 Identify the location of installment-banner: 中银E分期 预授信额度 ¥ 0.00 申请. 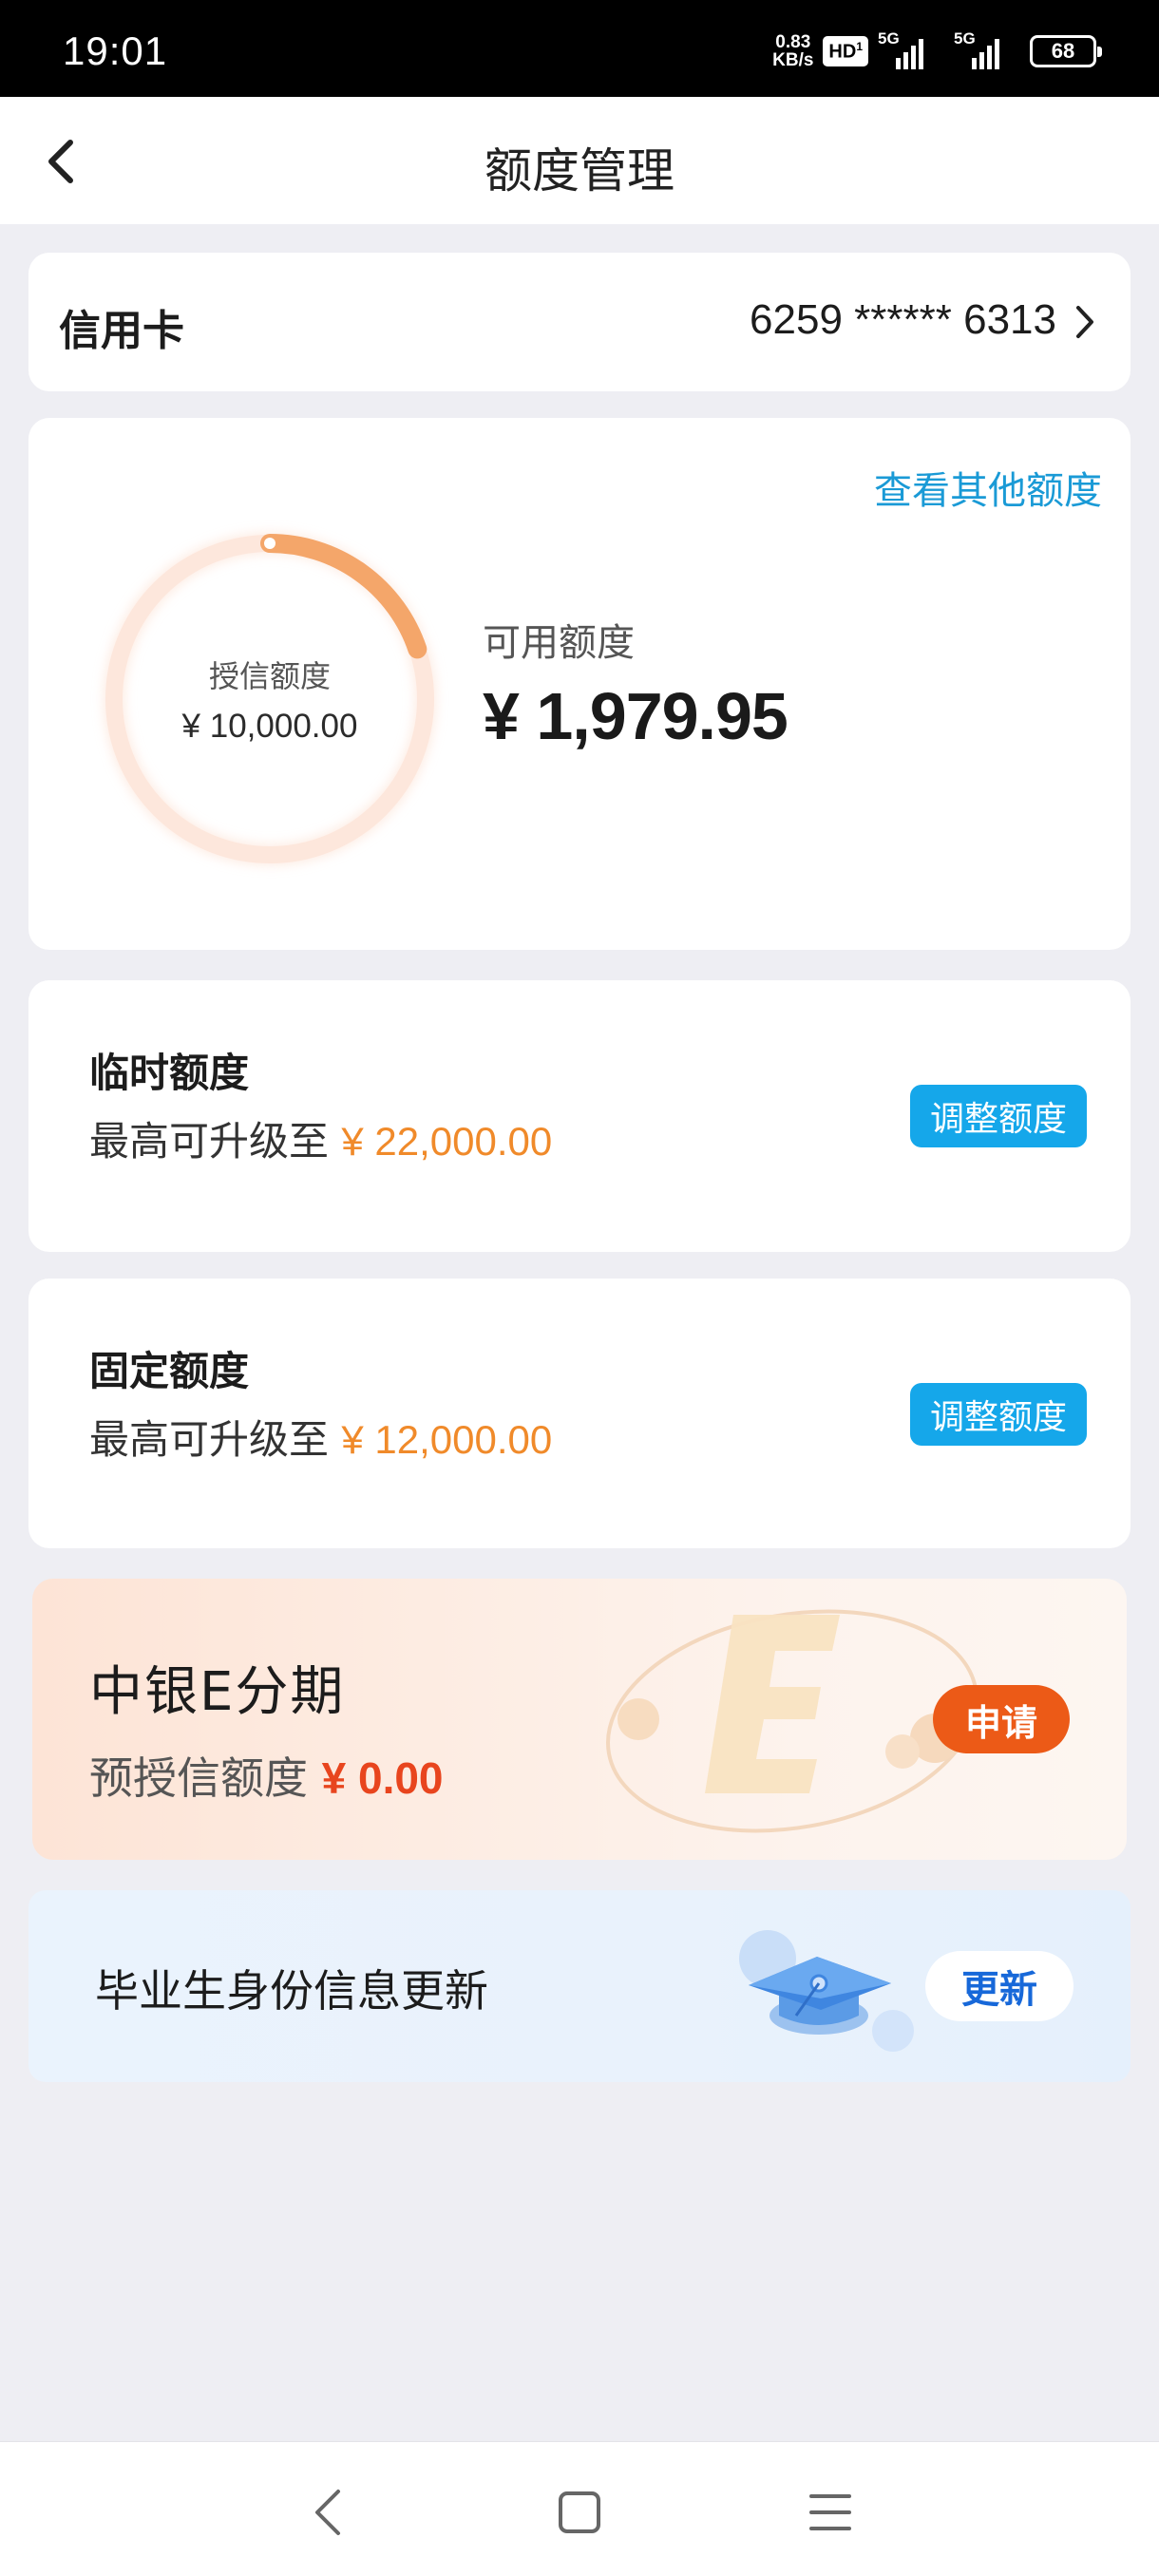
(579, 1719).